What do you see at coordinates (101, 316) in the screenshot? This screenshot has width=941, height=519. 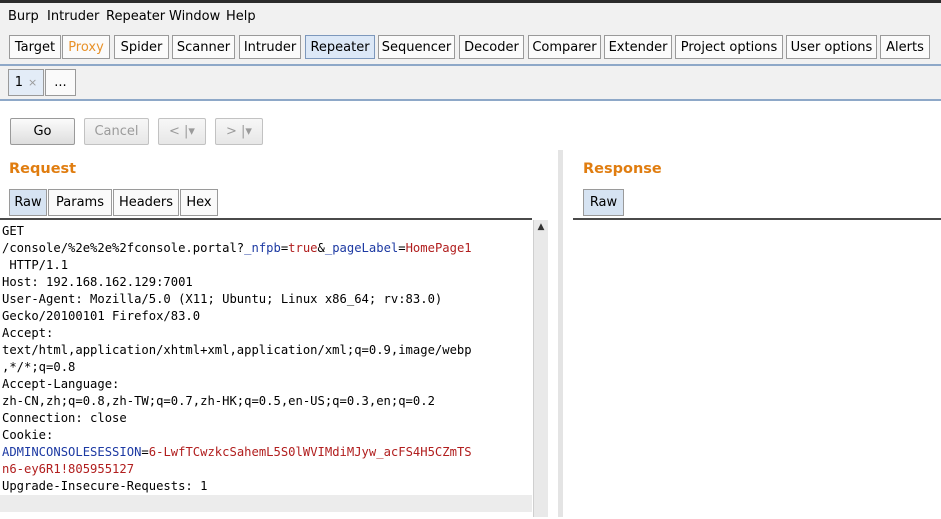 I see `request-line: Gecko/20100101 Firefox/83.0` at bounding box center [101, 316].